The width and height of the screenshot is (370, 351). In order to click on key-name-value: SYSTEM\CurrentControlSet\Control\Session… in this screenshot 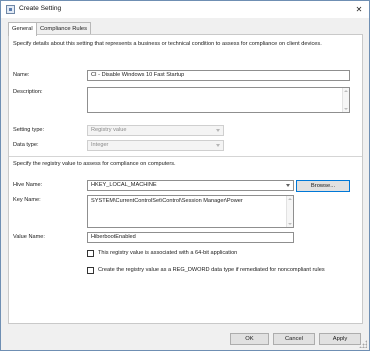, I will do `click(167, 201)`.